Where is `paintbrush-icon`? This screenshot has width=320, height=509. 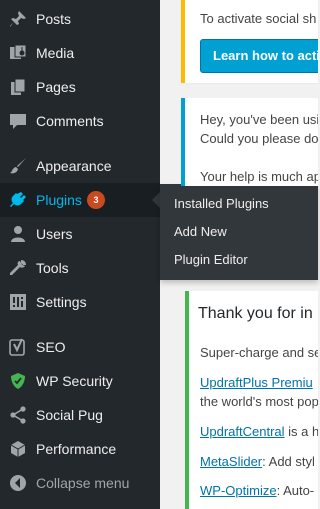 paintbrush-icon is located at coordinates (18, 166).